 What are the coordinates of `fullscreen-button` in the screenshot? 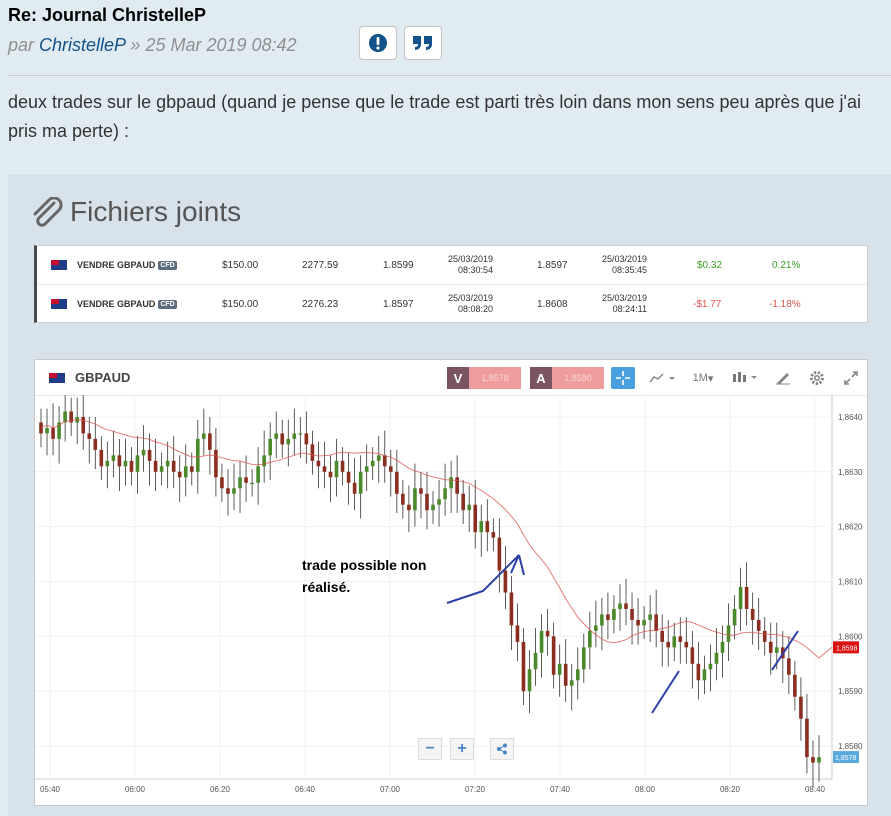 It's located at (851, 378).